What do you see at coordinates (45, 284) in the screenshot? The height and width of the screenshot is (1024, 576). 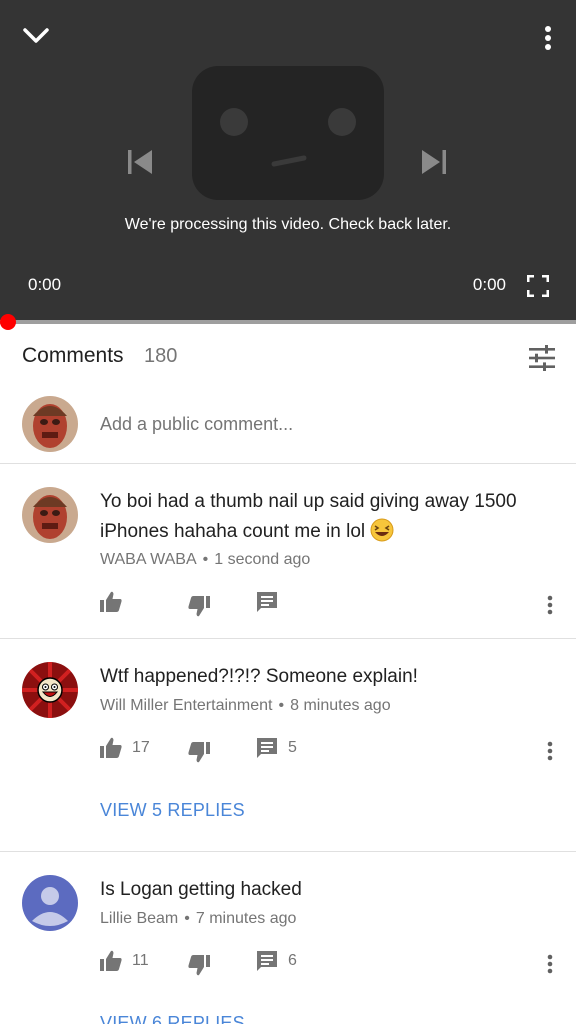 I see `current-time: 0:00` at bounding box center [45, 284].